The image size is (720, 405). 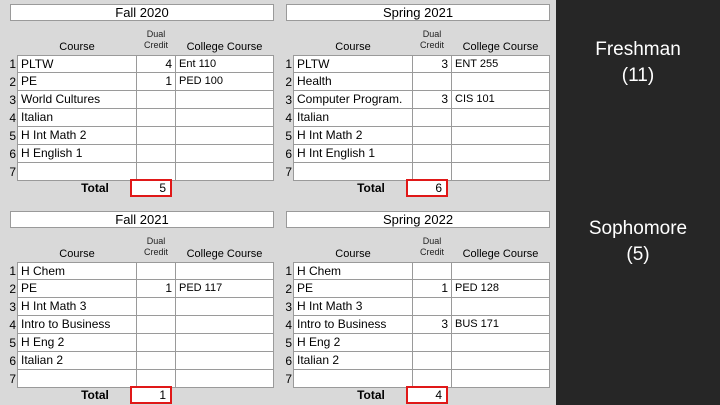 What do you see at coordinates (418, 219) in the screenshot?
I see `term-title: Spring 2022` at bounding box center [418, 219].